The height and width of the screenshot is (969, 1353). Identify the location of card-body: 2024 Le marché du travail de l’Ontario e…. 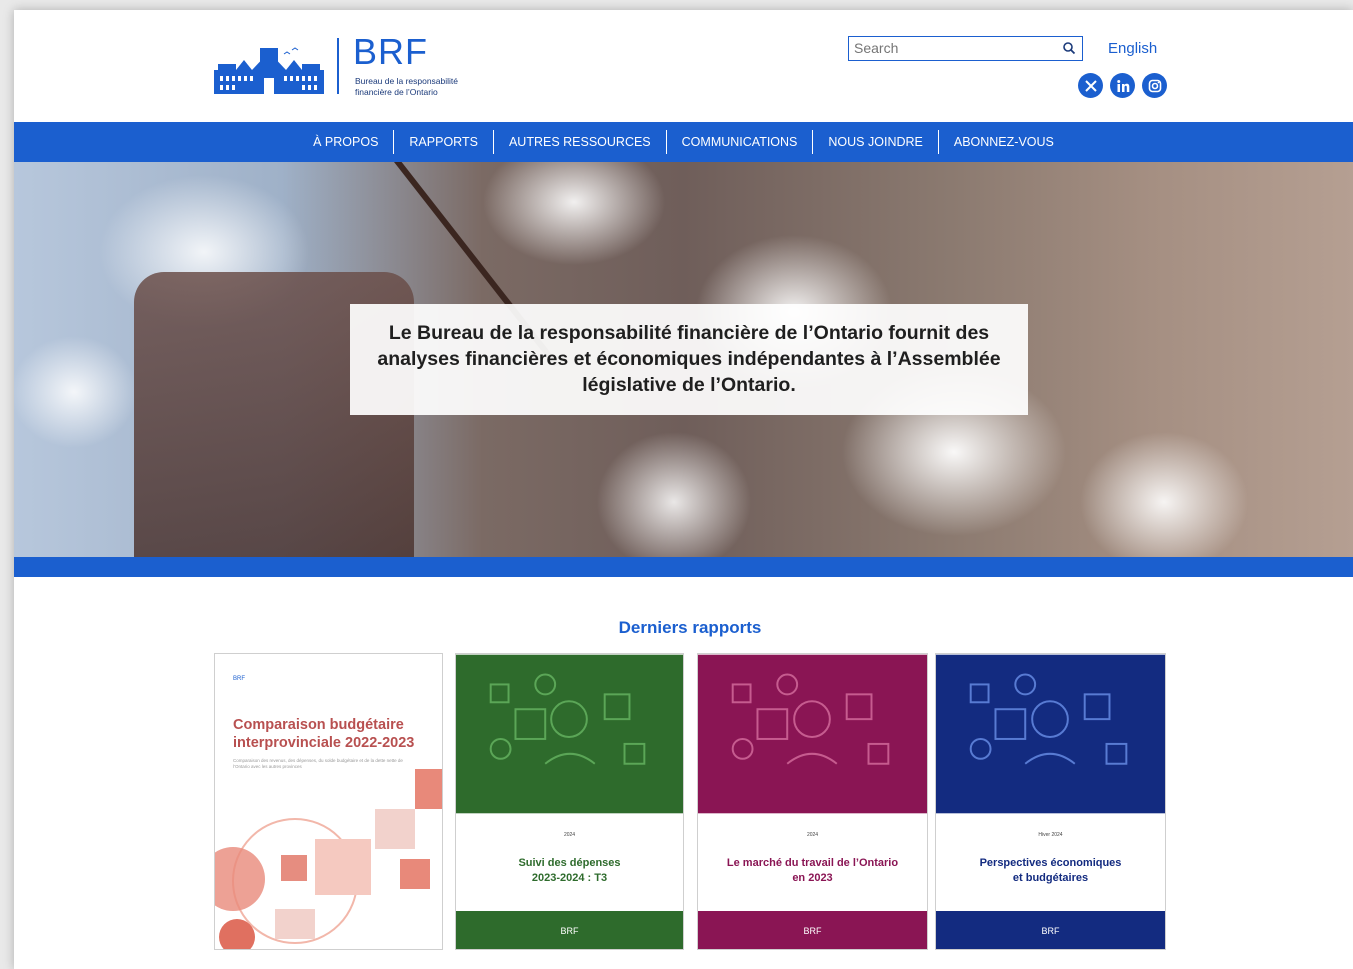
(812, 862).